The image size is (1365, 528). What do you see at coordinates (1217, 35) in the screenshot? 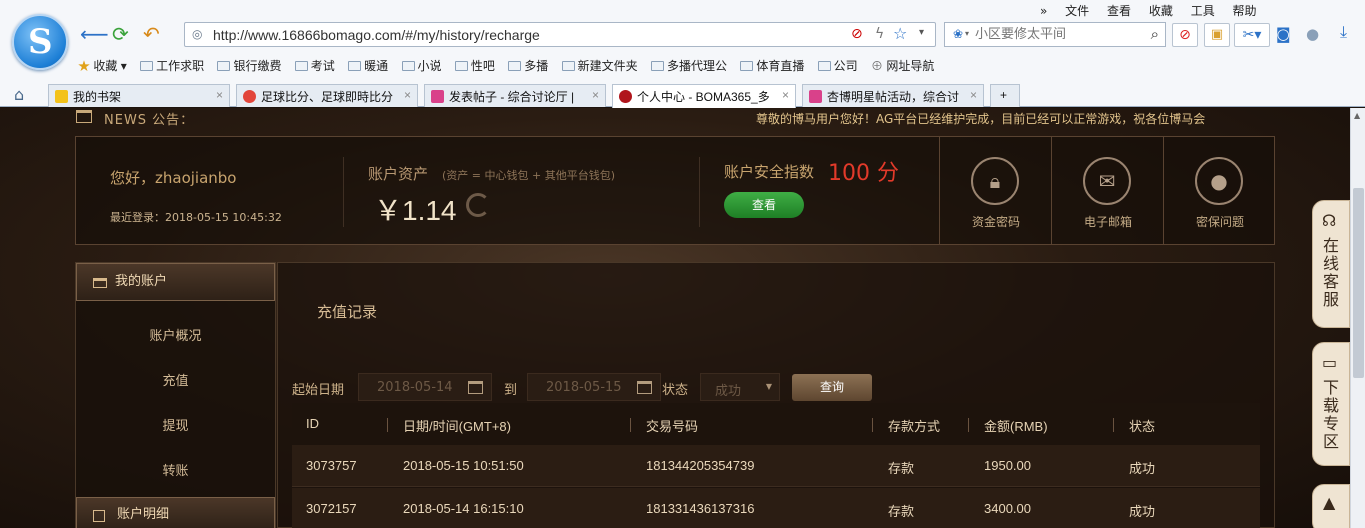
I see `sidebar-toggle-icon: ▣` at bounding box center [1217, 35].